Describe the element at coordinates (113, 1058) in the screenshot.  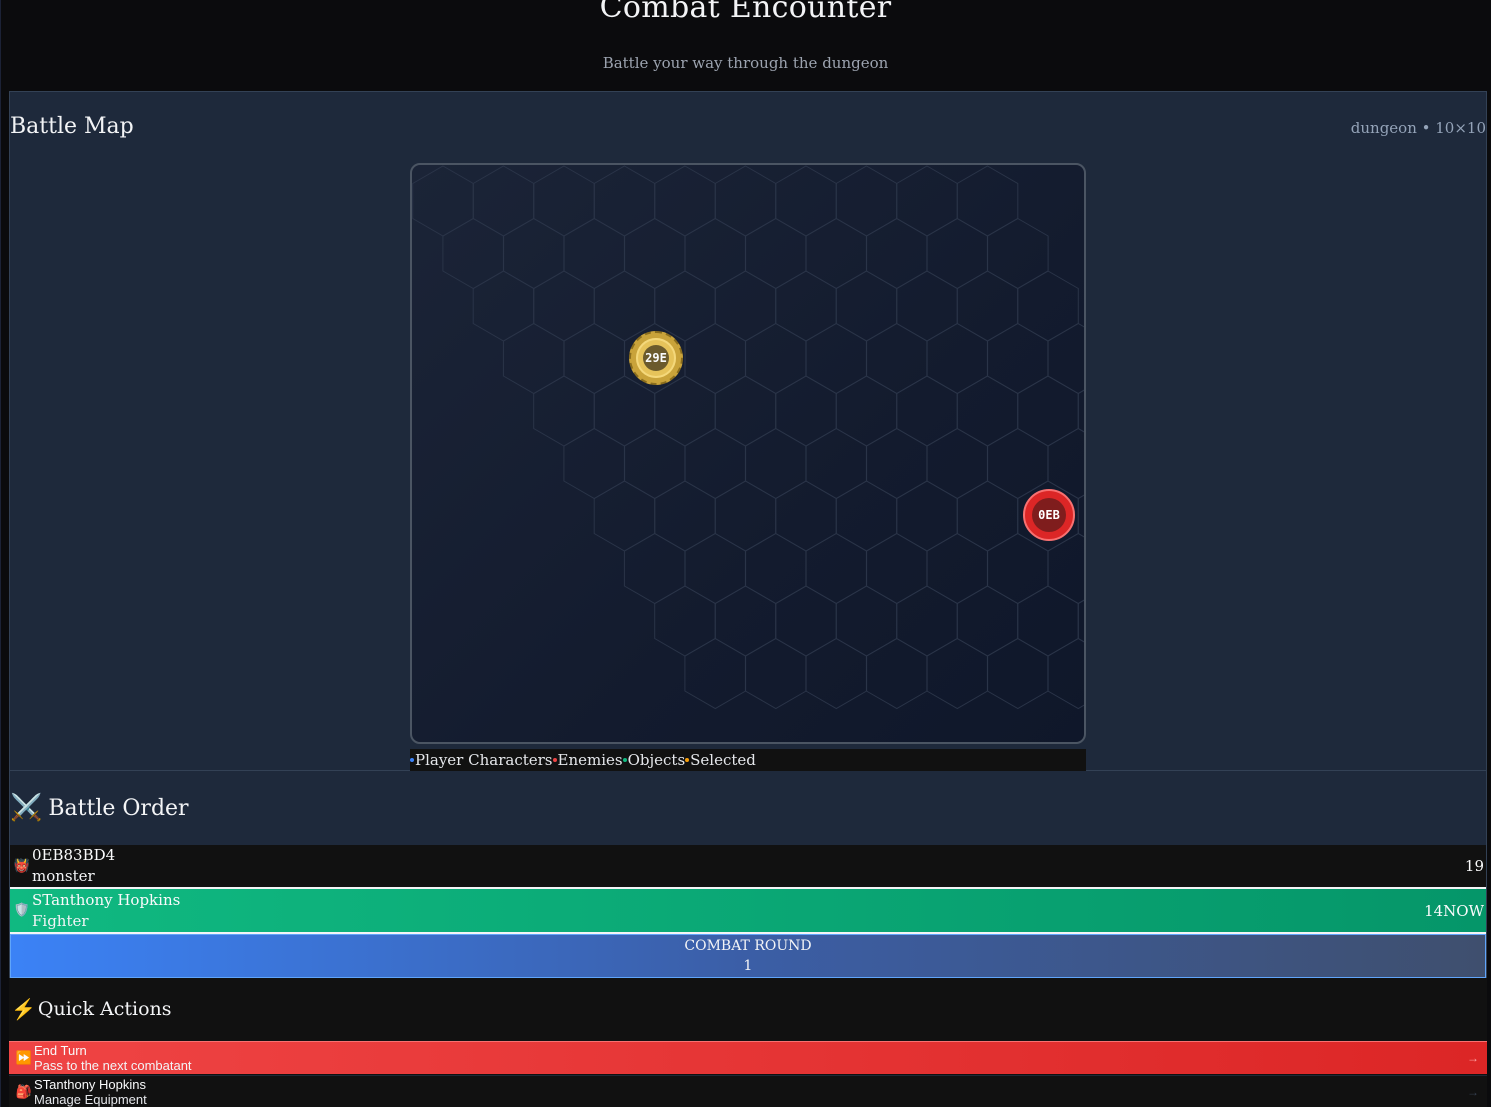
I see `action-text: End Turn Pass to the next combatant` at that location.